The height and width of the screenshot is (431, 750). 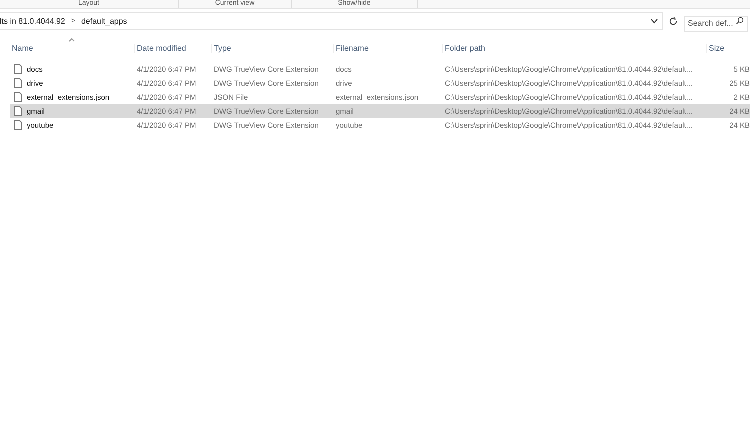 What do you see at coordinates (72, 40) in the screenshot?
I see `sort-caret-icon` at bounding box center [72, 40].